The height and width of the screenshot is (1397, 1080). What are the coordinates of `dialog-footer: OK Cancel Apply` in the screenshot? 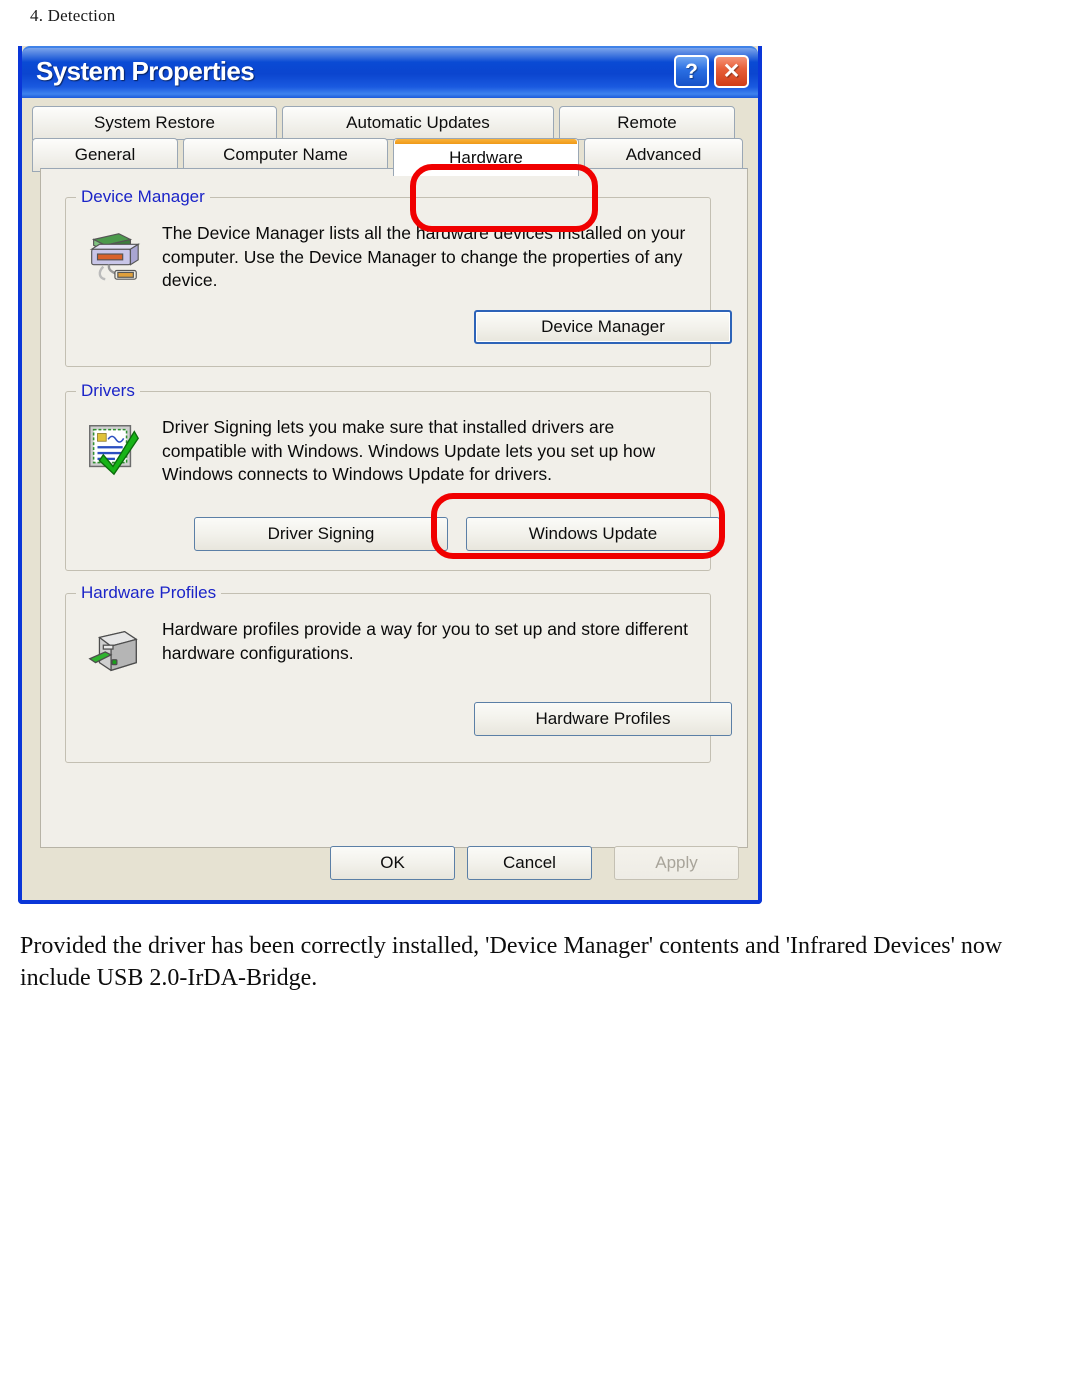 It's located at (390, 866).